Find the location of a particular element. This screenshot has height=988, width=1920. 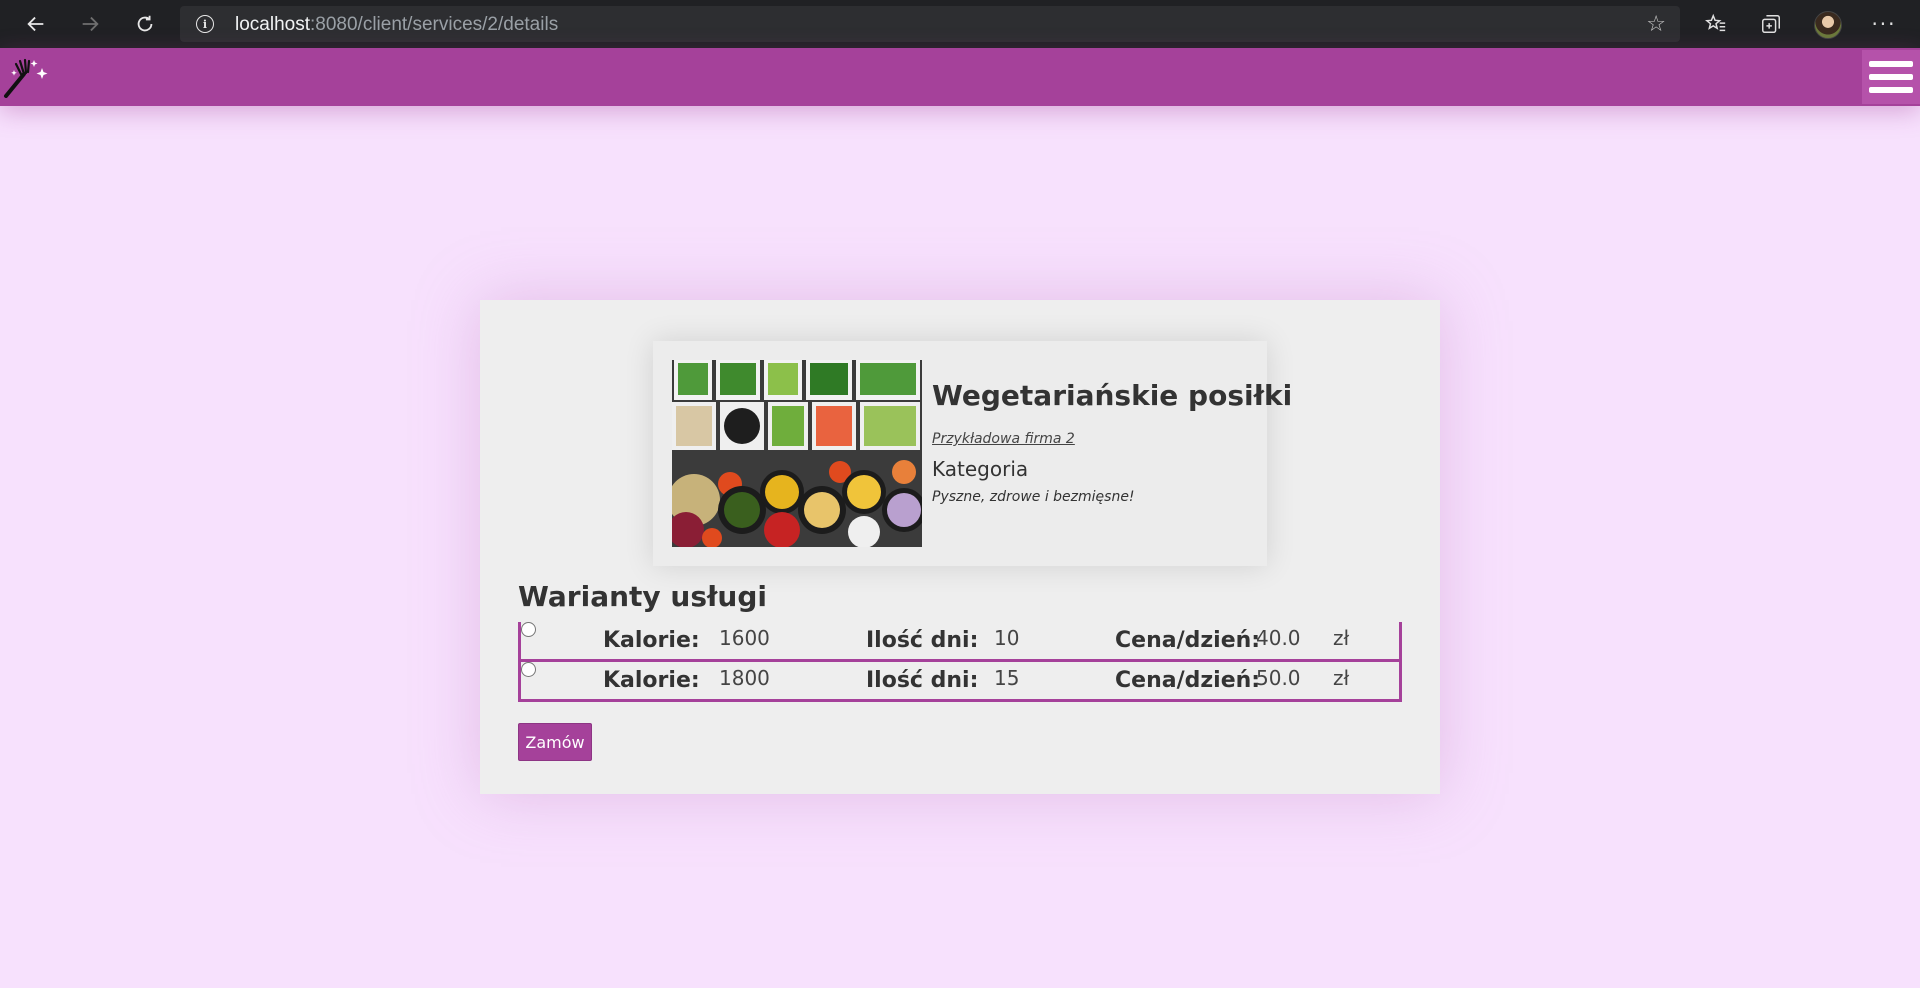

company-link: Przykładowa firma 2 is located at coordinates (1003, 439).